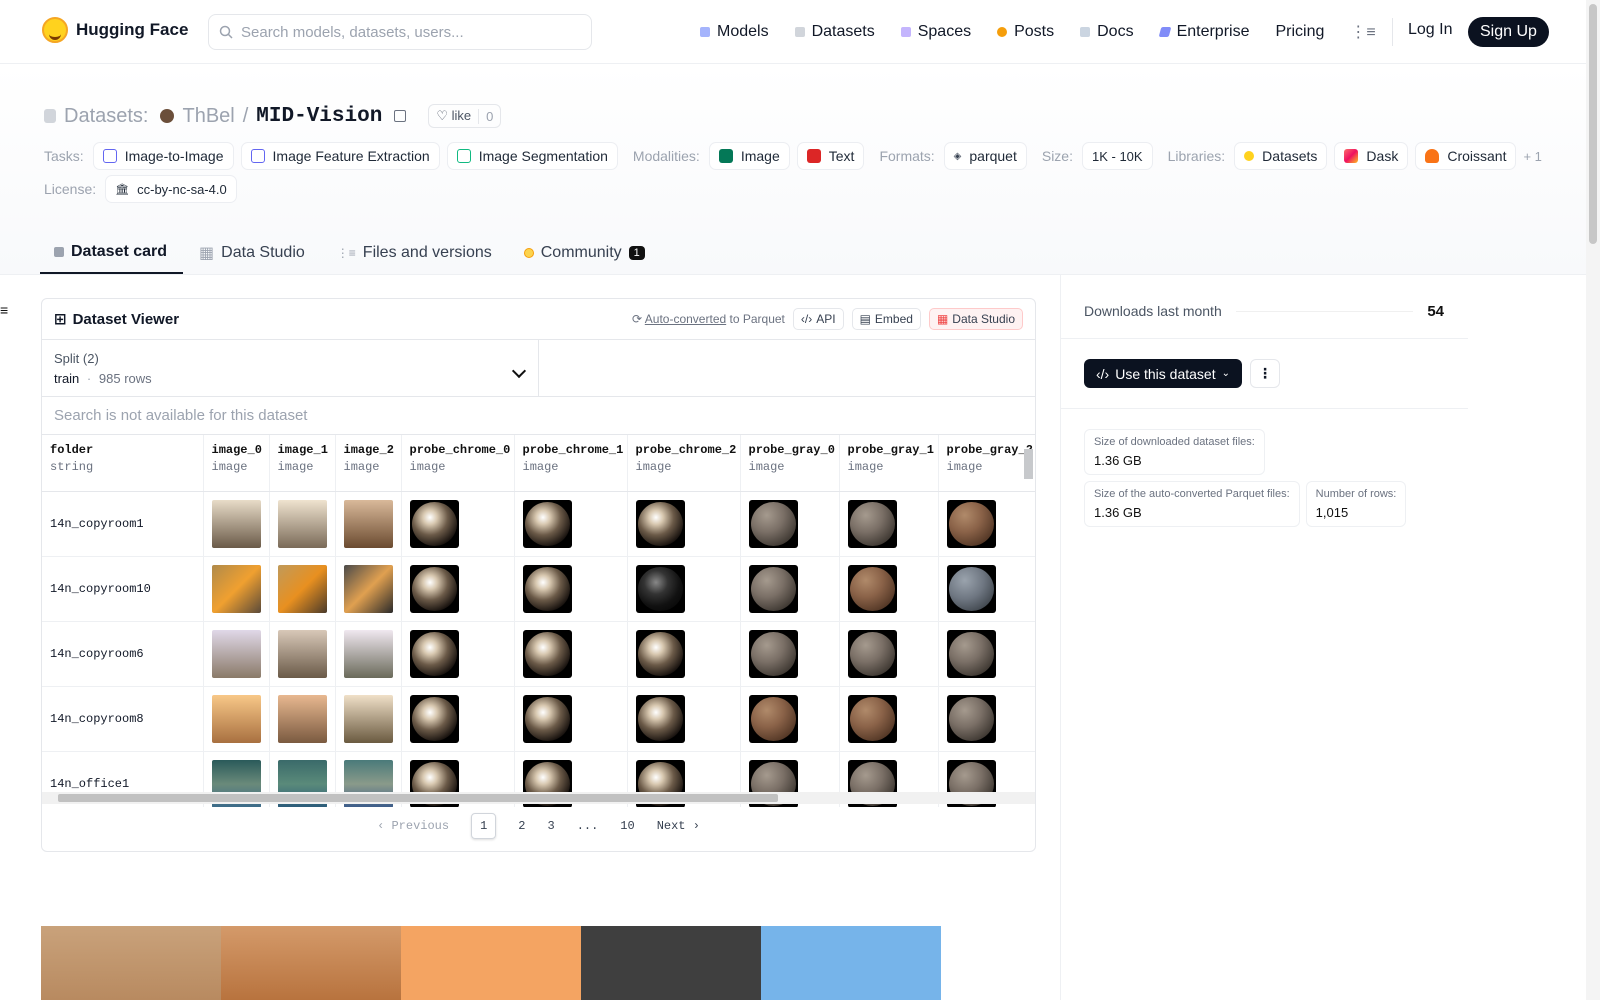 This screenshot has height=1000, width=1600. I want to click on split-selector: Split (2) train · 985 rows, so click(290, 368).